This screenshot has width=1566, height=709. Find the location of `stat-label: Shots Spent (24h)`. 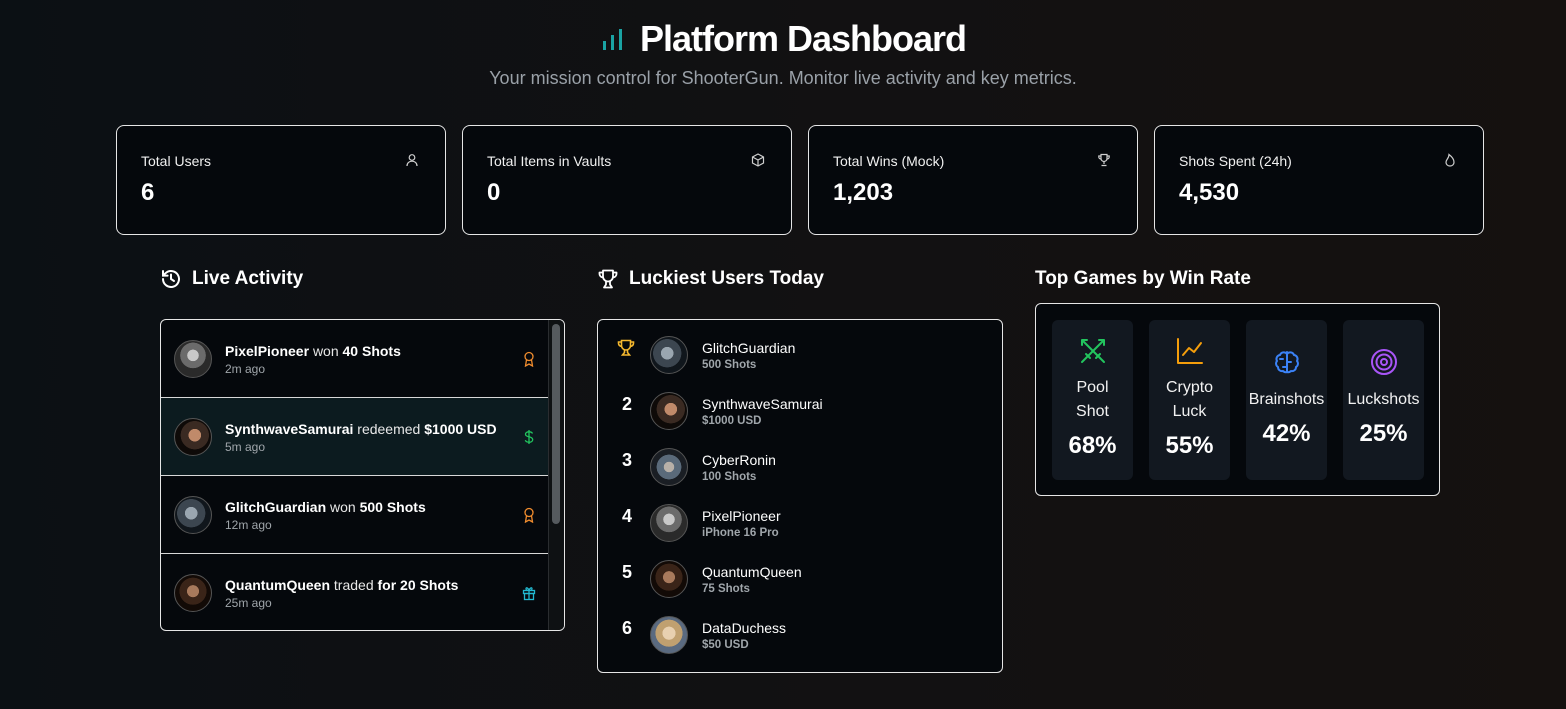

stat-label: Shots Spent (24h) is located at coordinates (1235, 161).